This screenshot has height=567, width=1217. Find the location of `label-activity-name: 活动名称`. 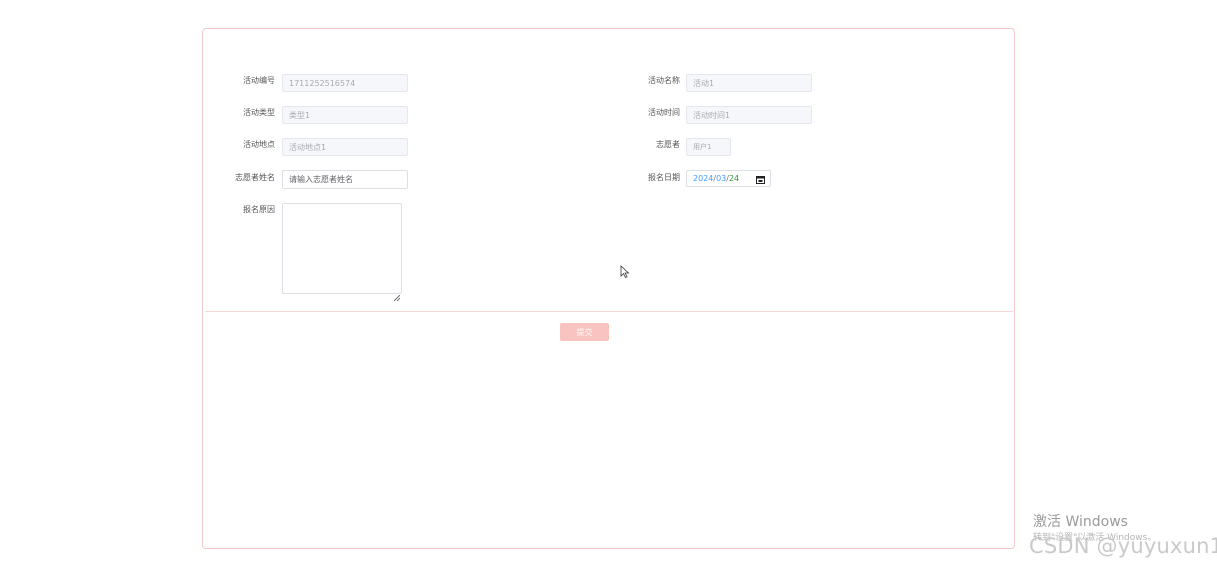

label-activity-name: 活动名称 is located at coordinates (664, 80).